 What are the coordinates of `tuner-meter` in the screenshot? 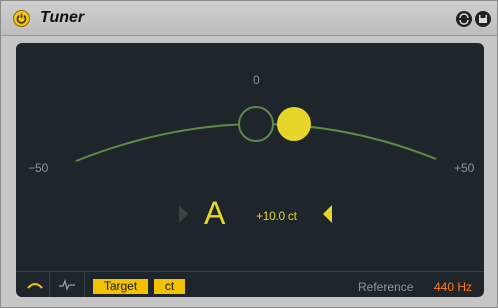 It's located at (256, 134).